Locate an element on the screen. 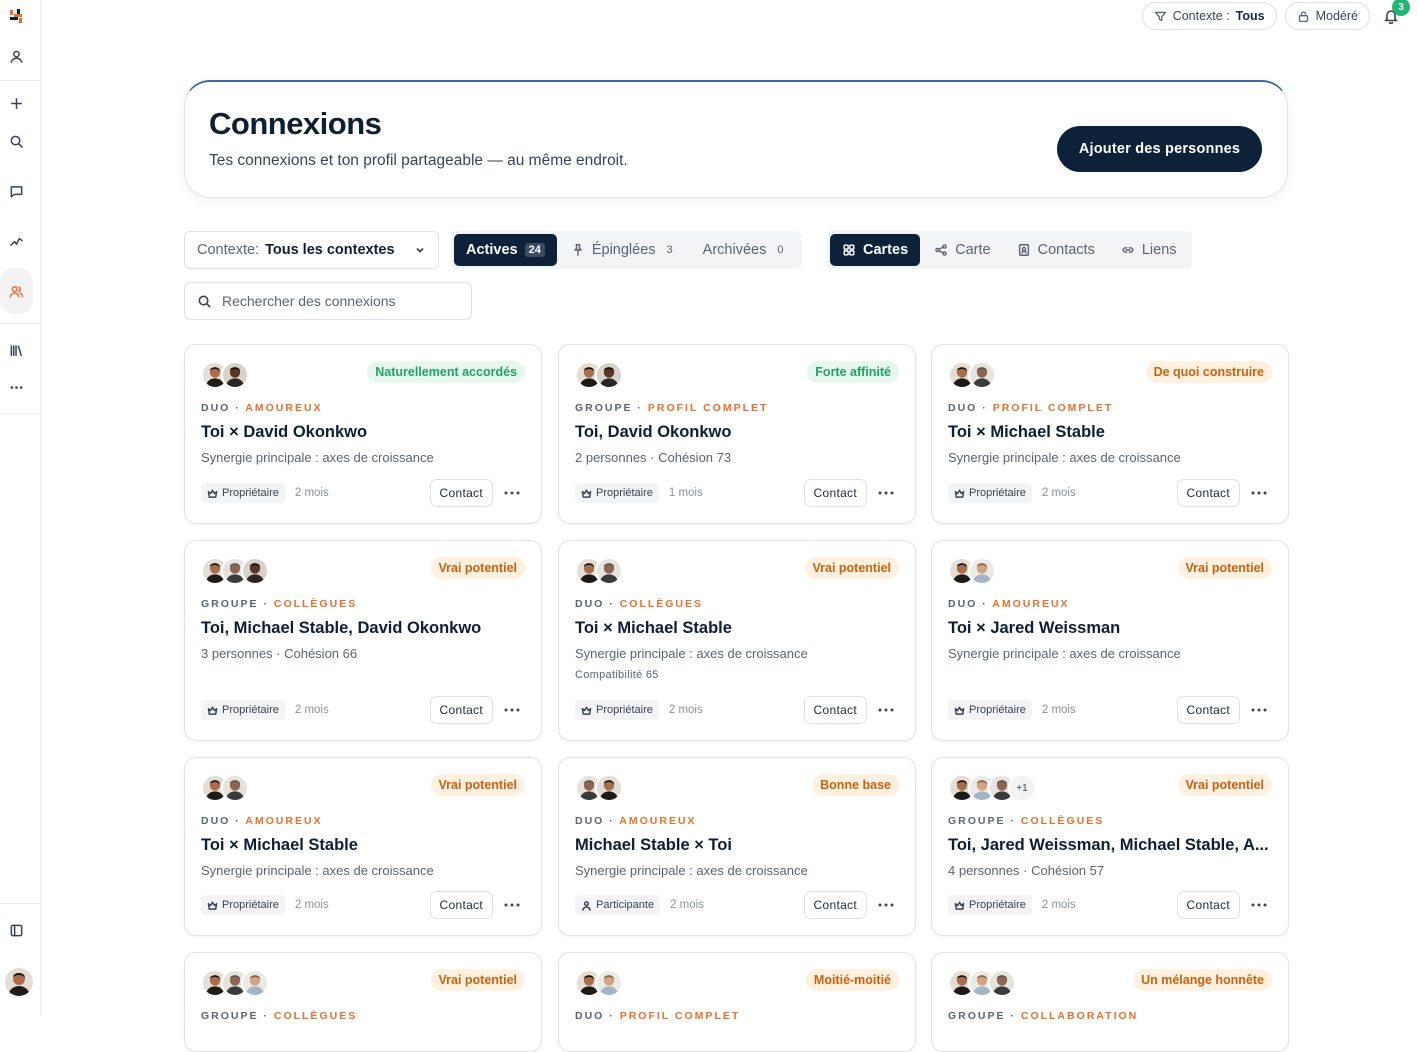 The height and width of the screenshot is (1052, 1418). card-kind: GROUPE is located at coordinates (977, 821).